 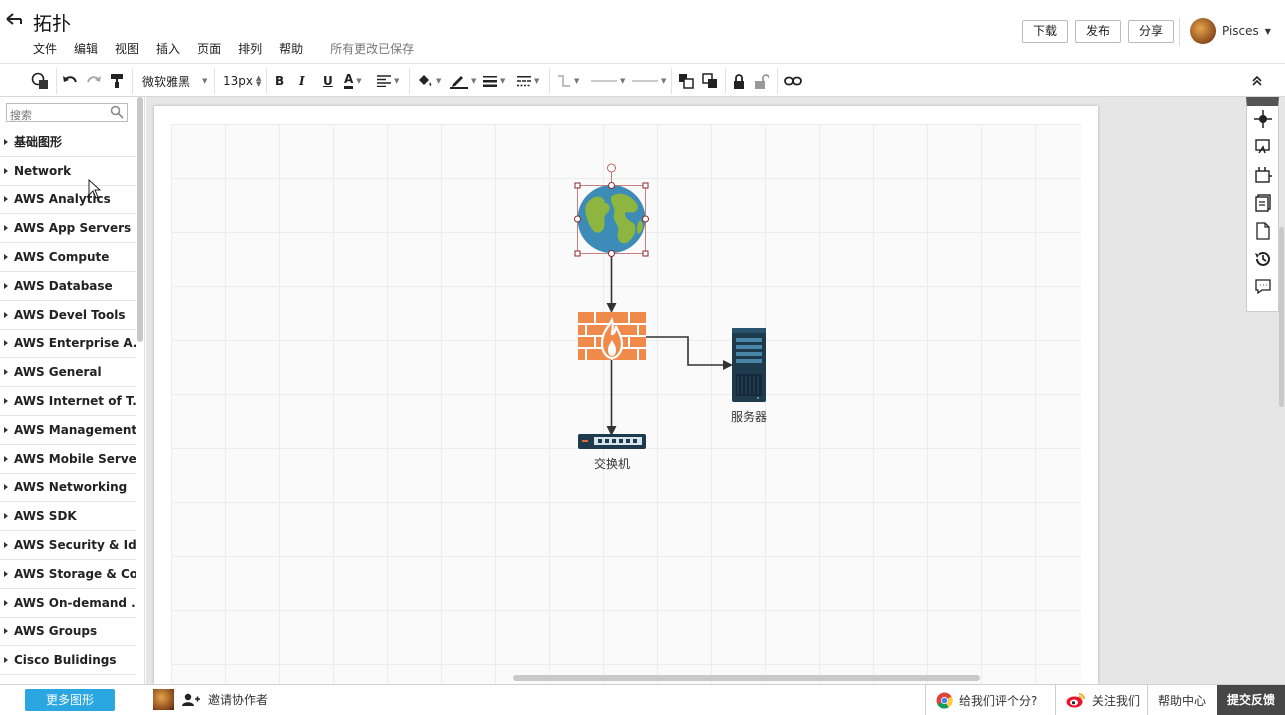 I want to click on invite-label: 邀请协作者, so click(x=238, y=700).